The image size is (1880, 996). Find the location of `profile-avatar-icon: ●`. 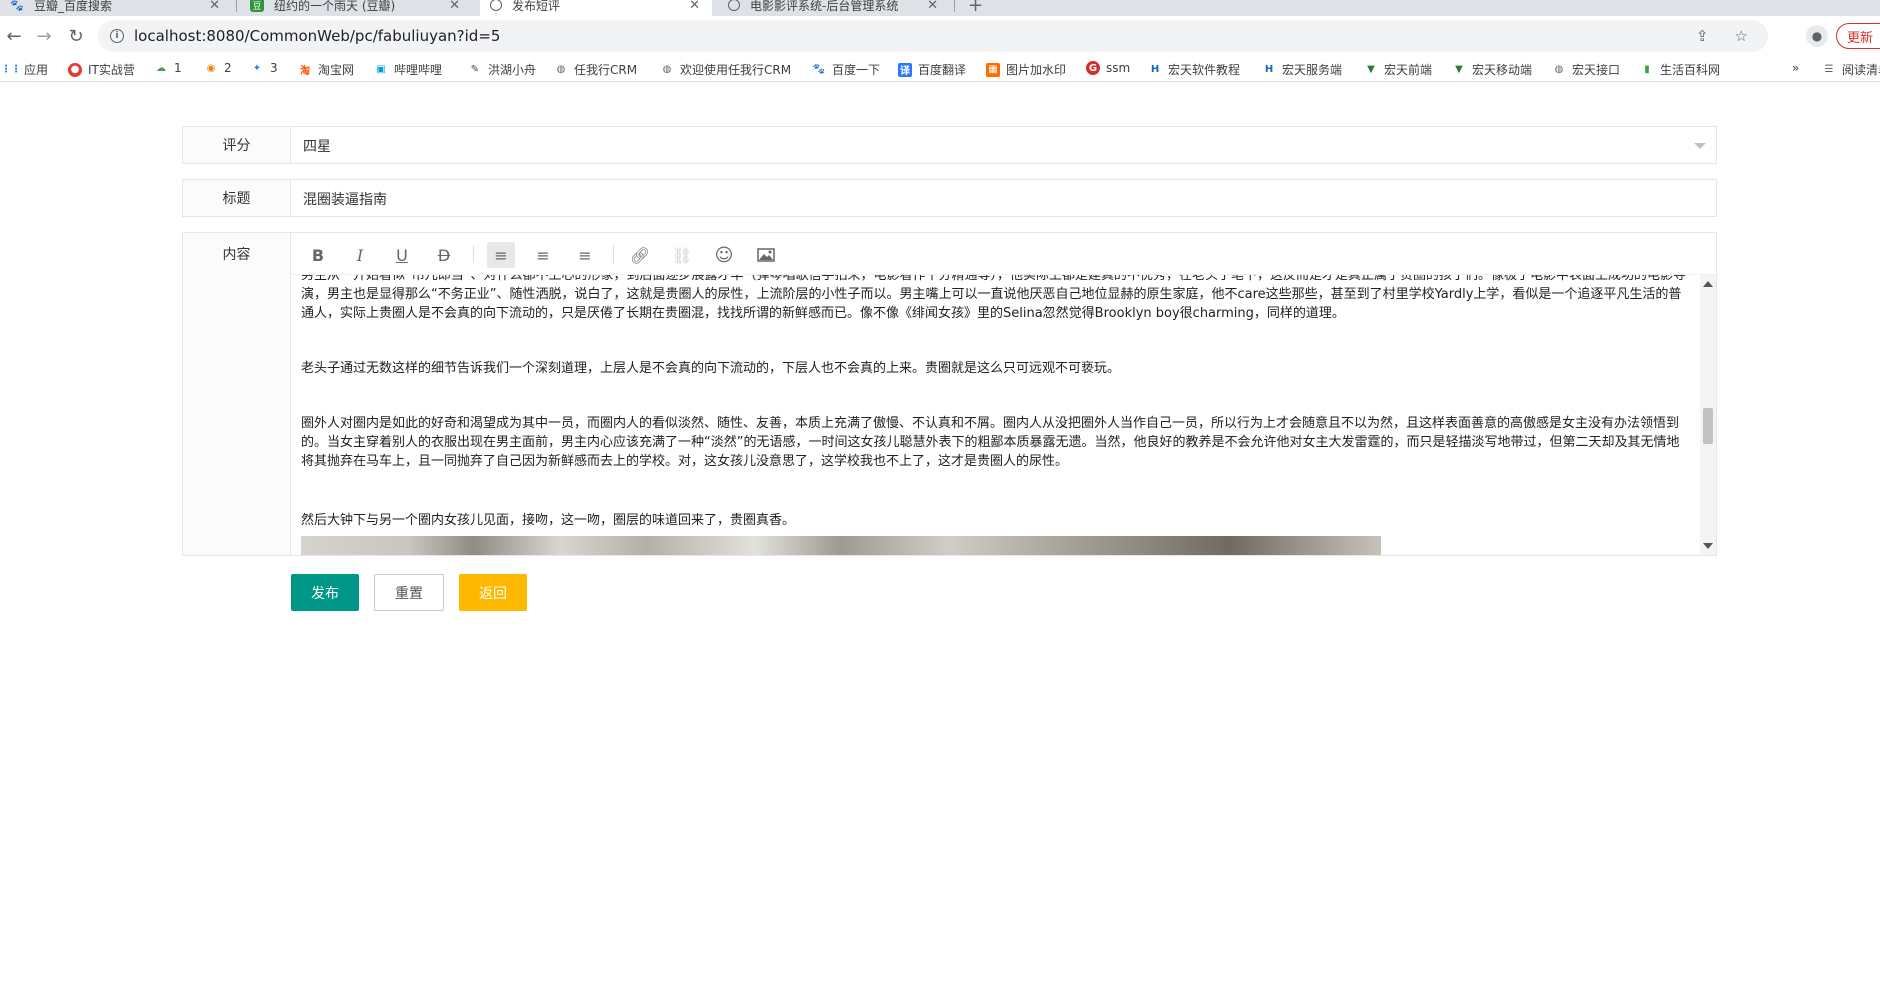

profile-avatar-icon: ● is located at coordinates (1817, 36).